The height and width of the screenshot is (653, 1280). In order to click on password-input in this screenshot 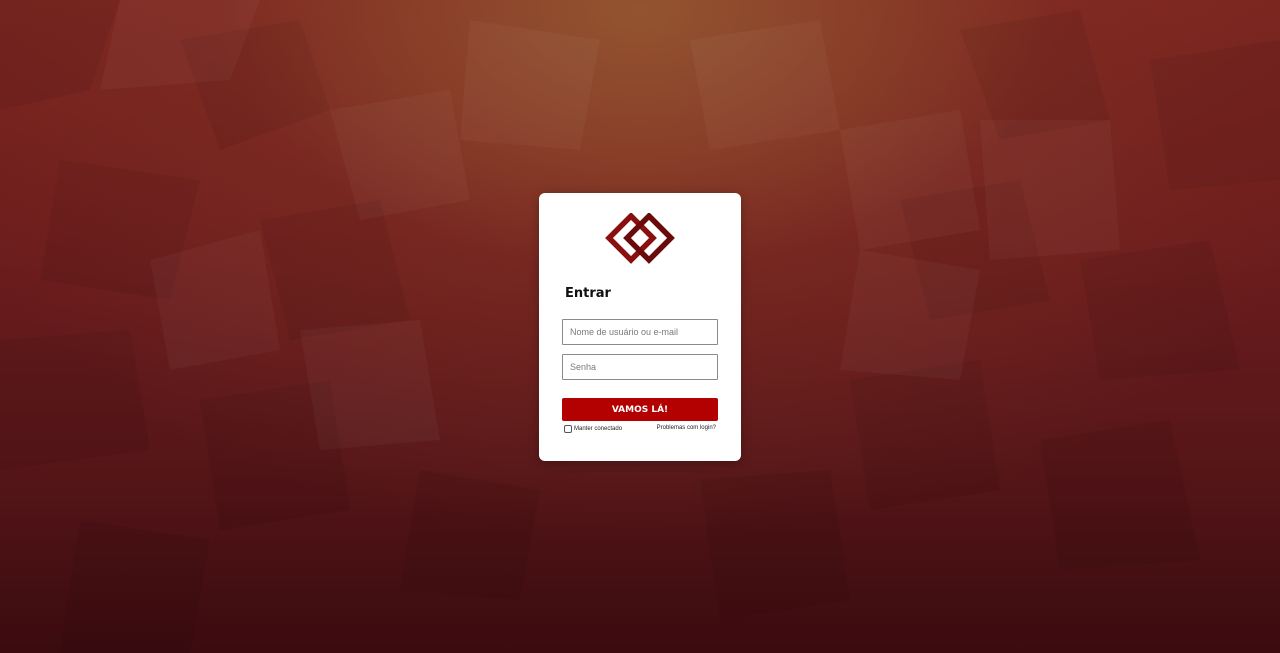, I will do `click(640, 367)`.